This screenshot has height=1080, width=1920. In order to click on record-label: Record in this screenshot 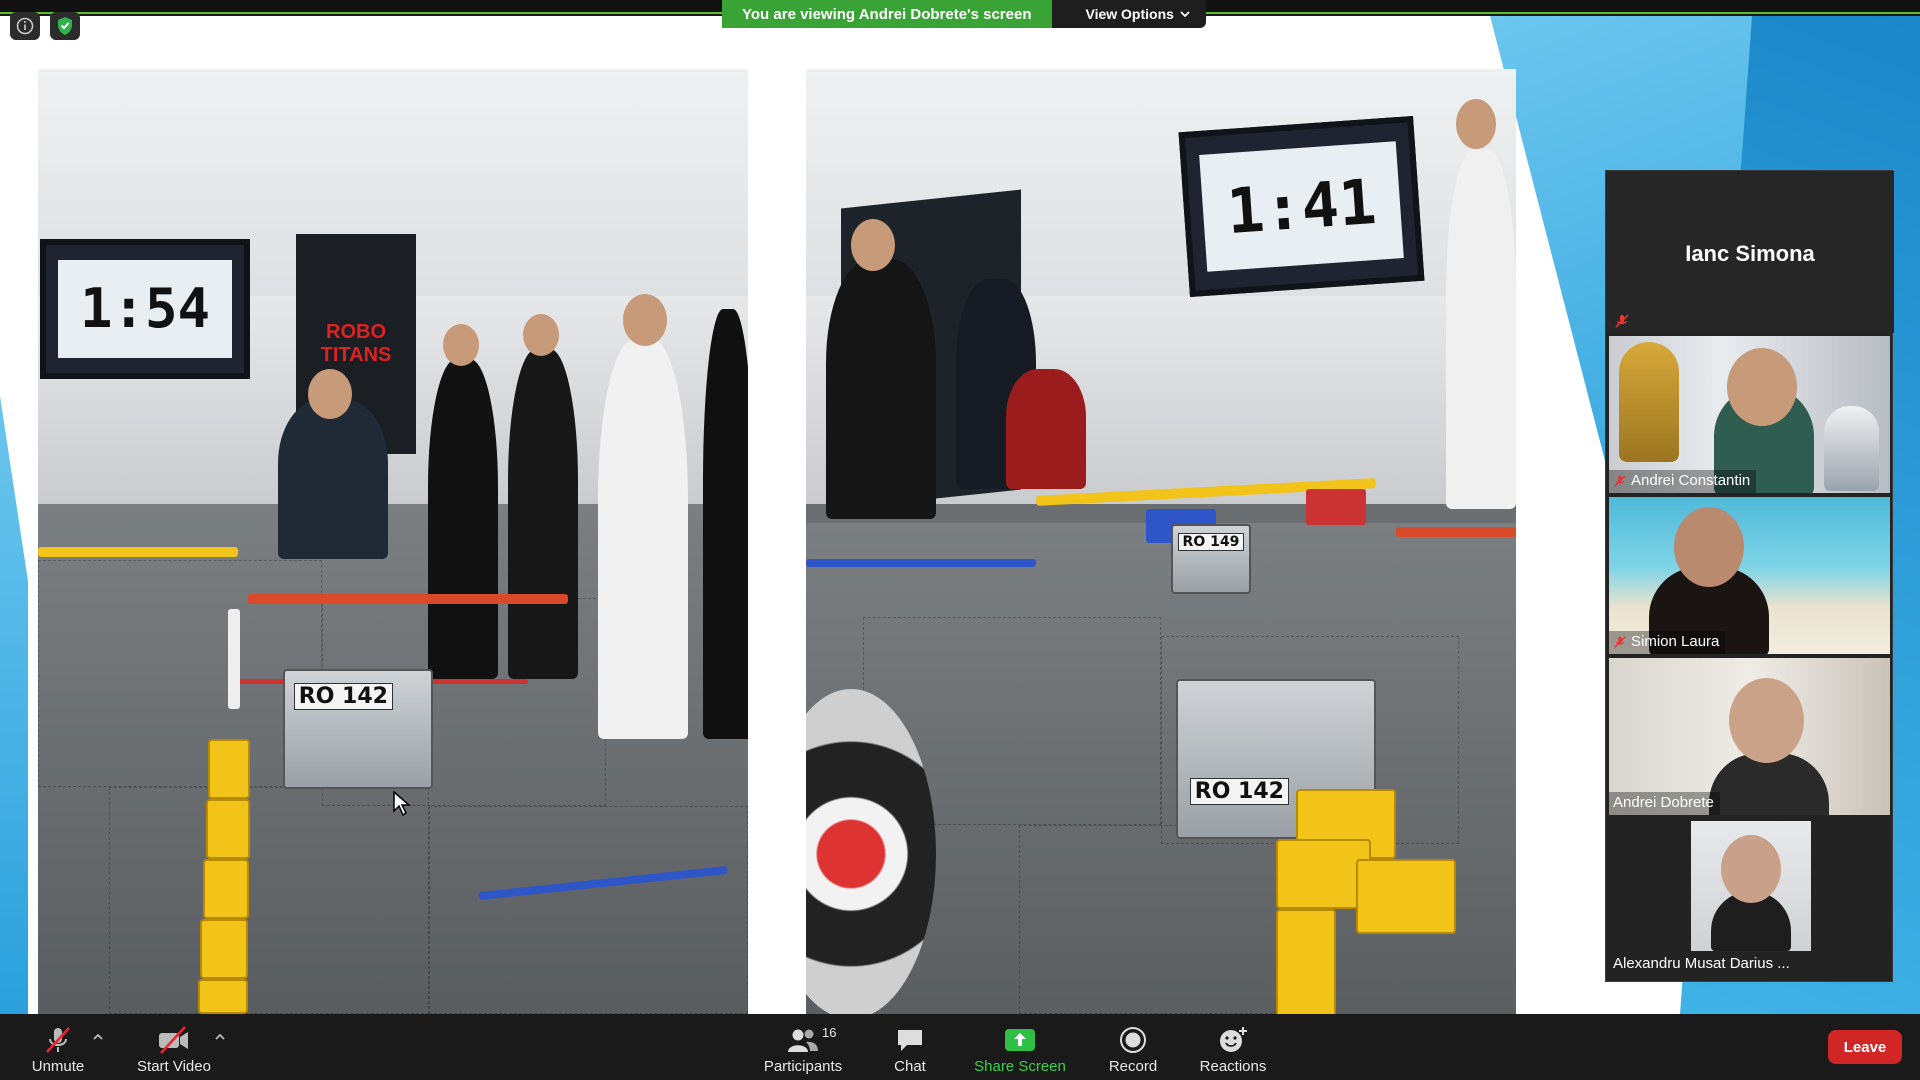, I will do `click(1133, 1066)`.